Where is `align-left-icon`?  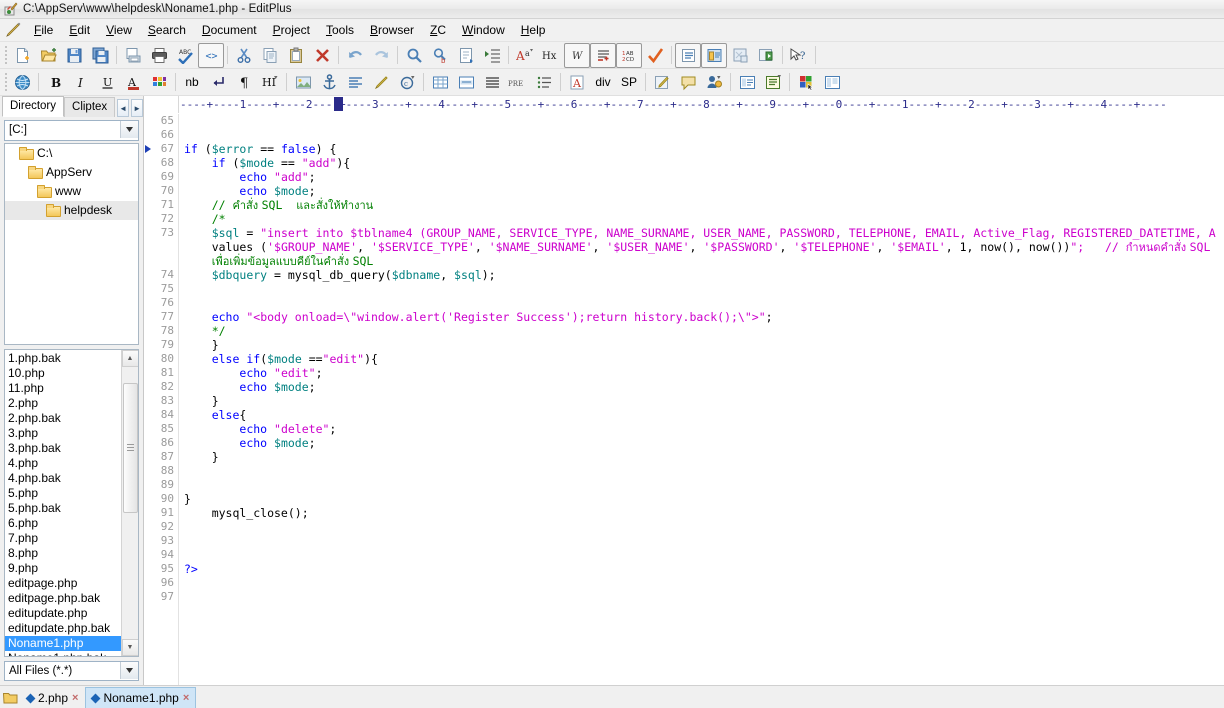
align-left-icon is located at coordinates (492, 82).